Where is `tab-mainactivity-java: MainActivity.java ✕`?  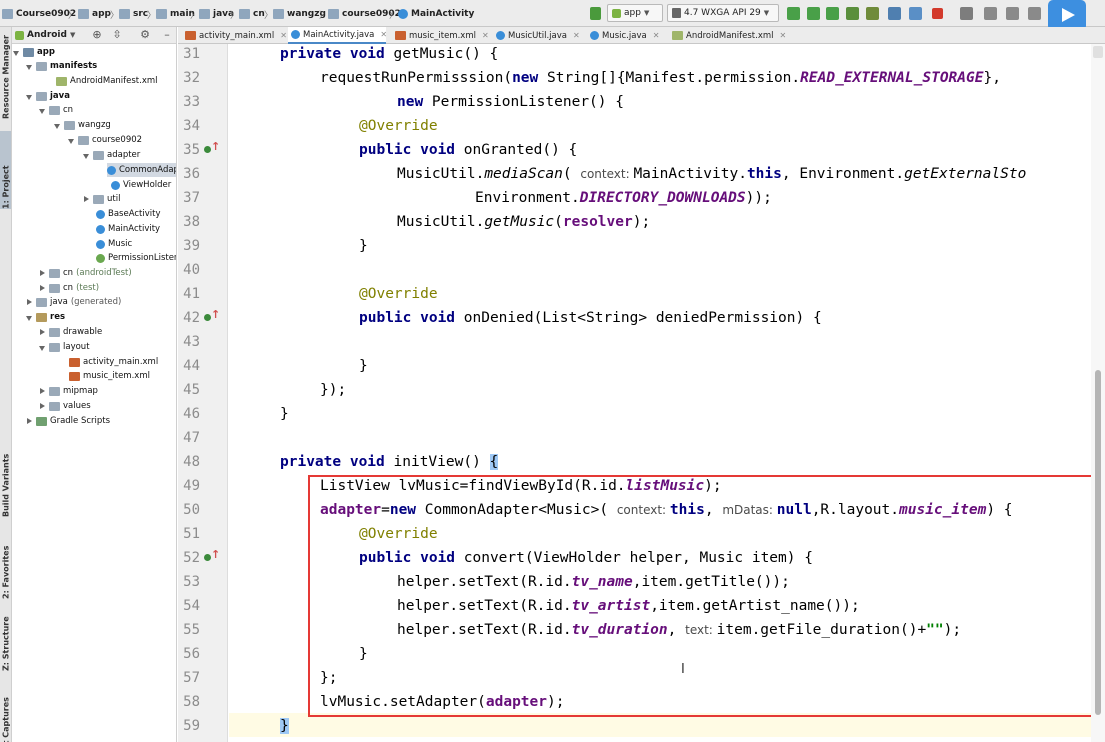
tab-mainactivity-java: MainActivity.java ✕ is located at coordinates (337, 35).